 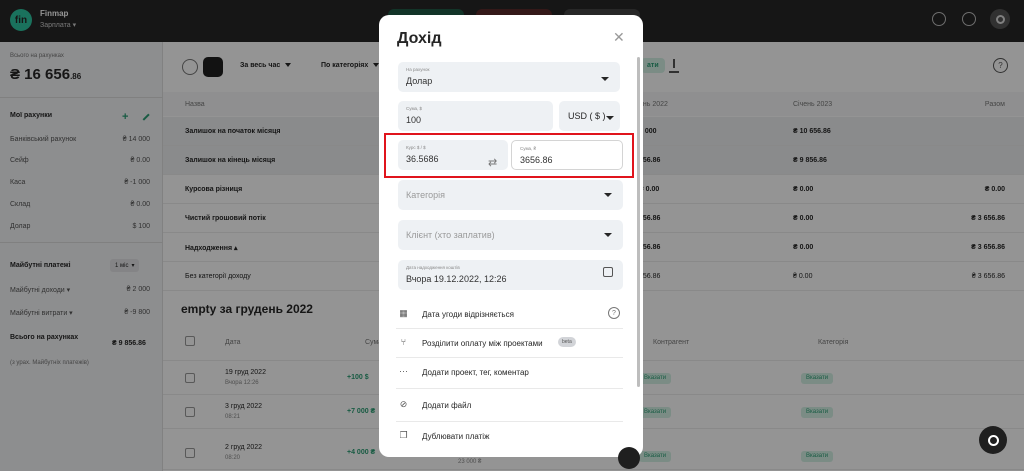 What do you see at coordinates (509, 155) in the screenshot?
I see `highlight-box` at bounding box center [509, 155].